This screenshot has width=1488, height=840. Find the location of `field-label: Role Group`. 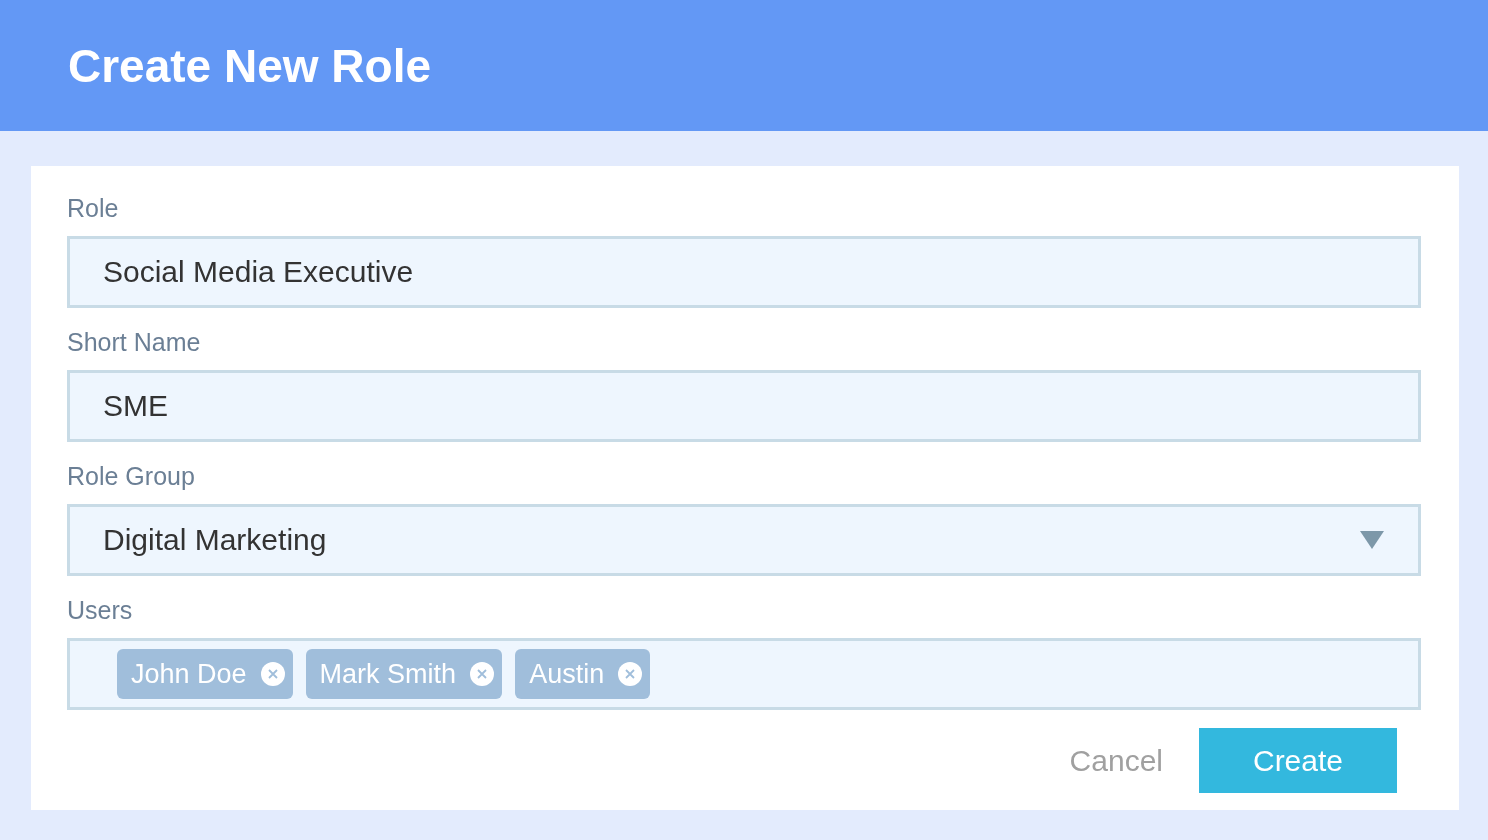

field-label: Role Group is located at coordinates (131, 476).